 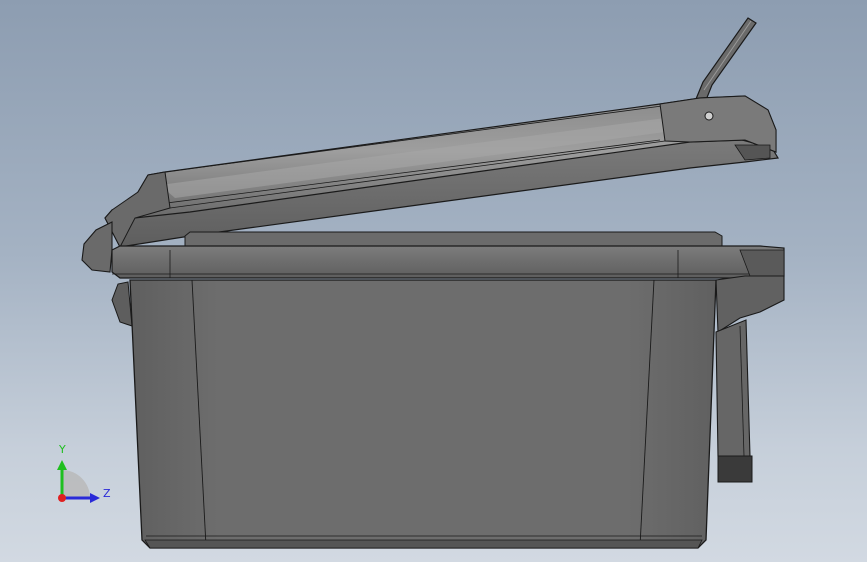 I want to click on triad-plane, so click(x=76, y=484).